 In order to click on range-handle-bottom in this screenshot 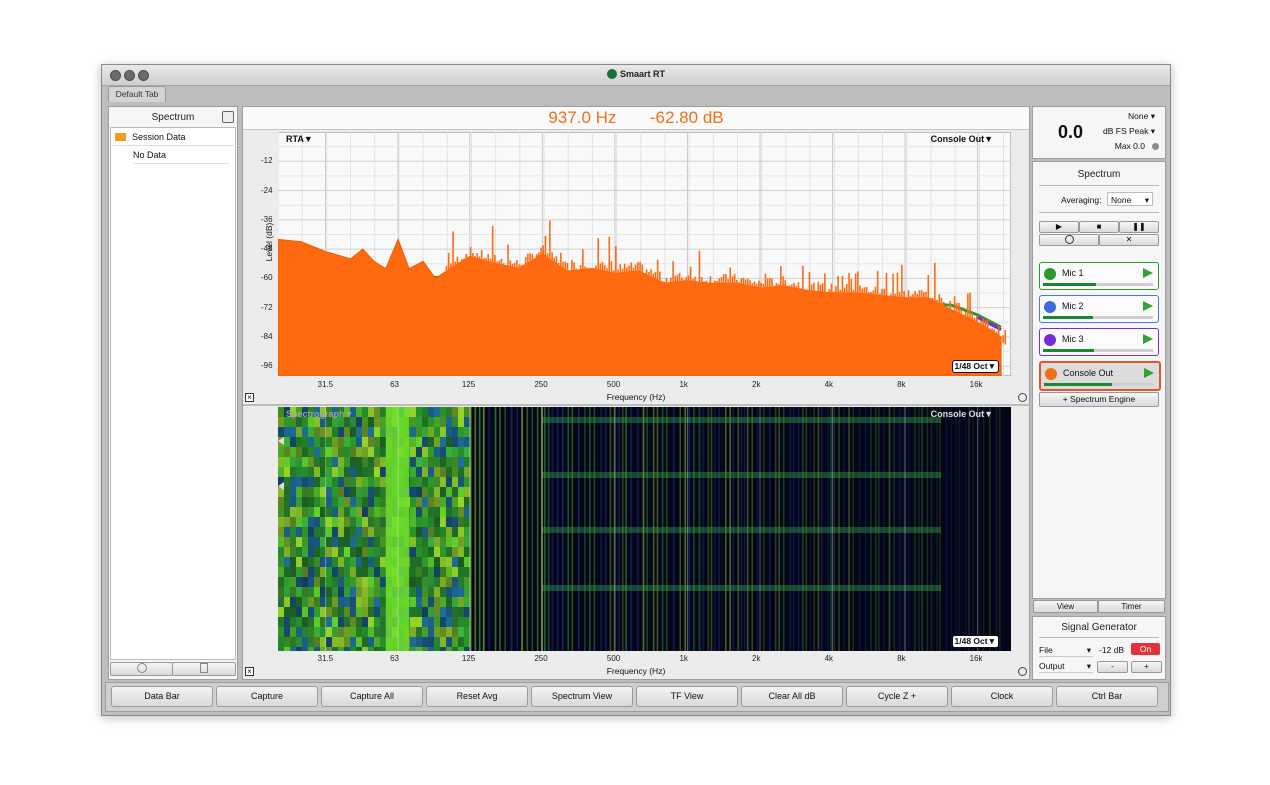, I will do `click(281, 486)`.